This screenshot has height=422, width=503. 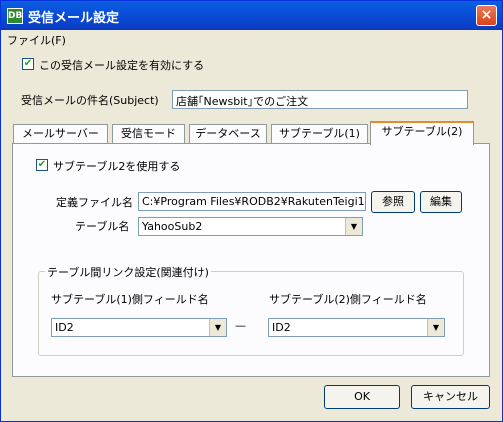 What do you see at coordinates (148, 134) in the screenshot?
I see `tab-receive-mode: 受信モード` at bounding box center [148, 134].